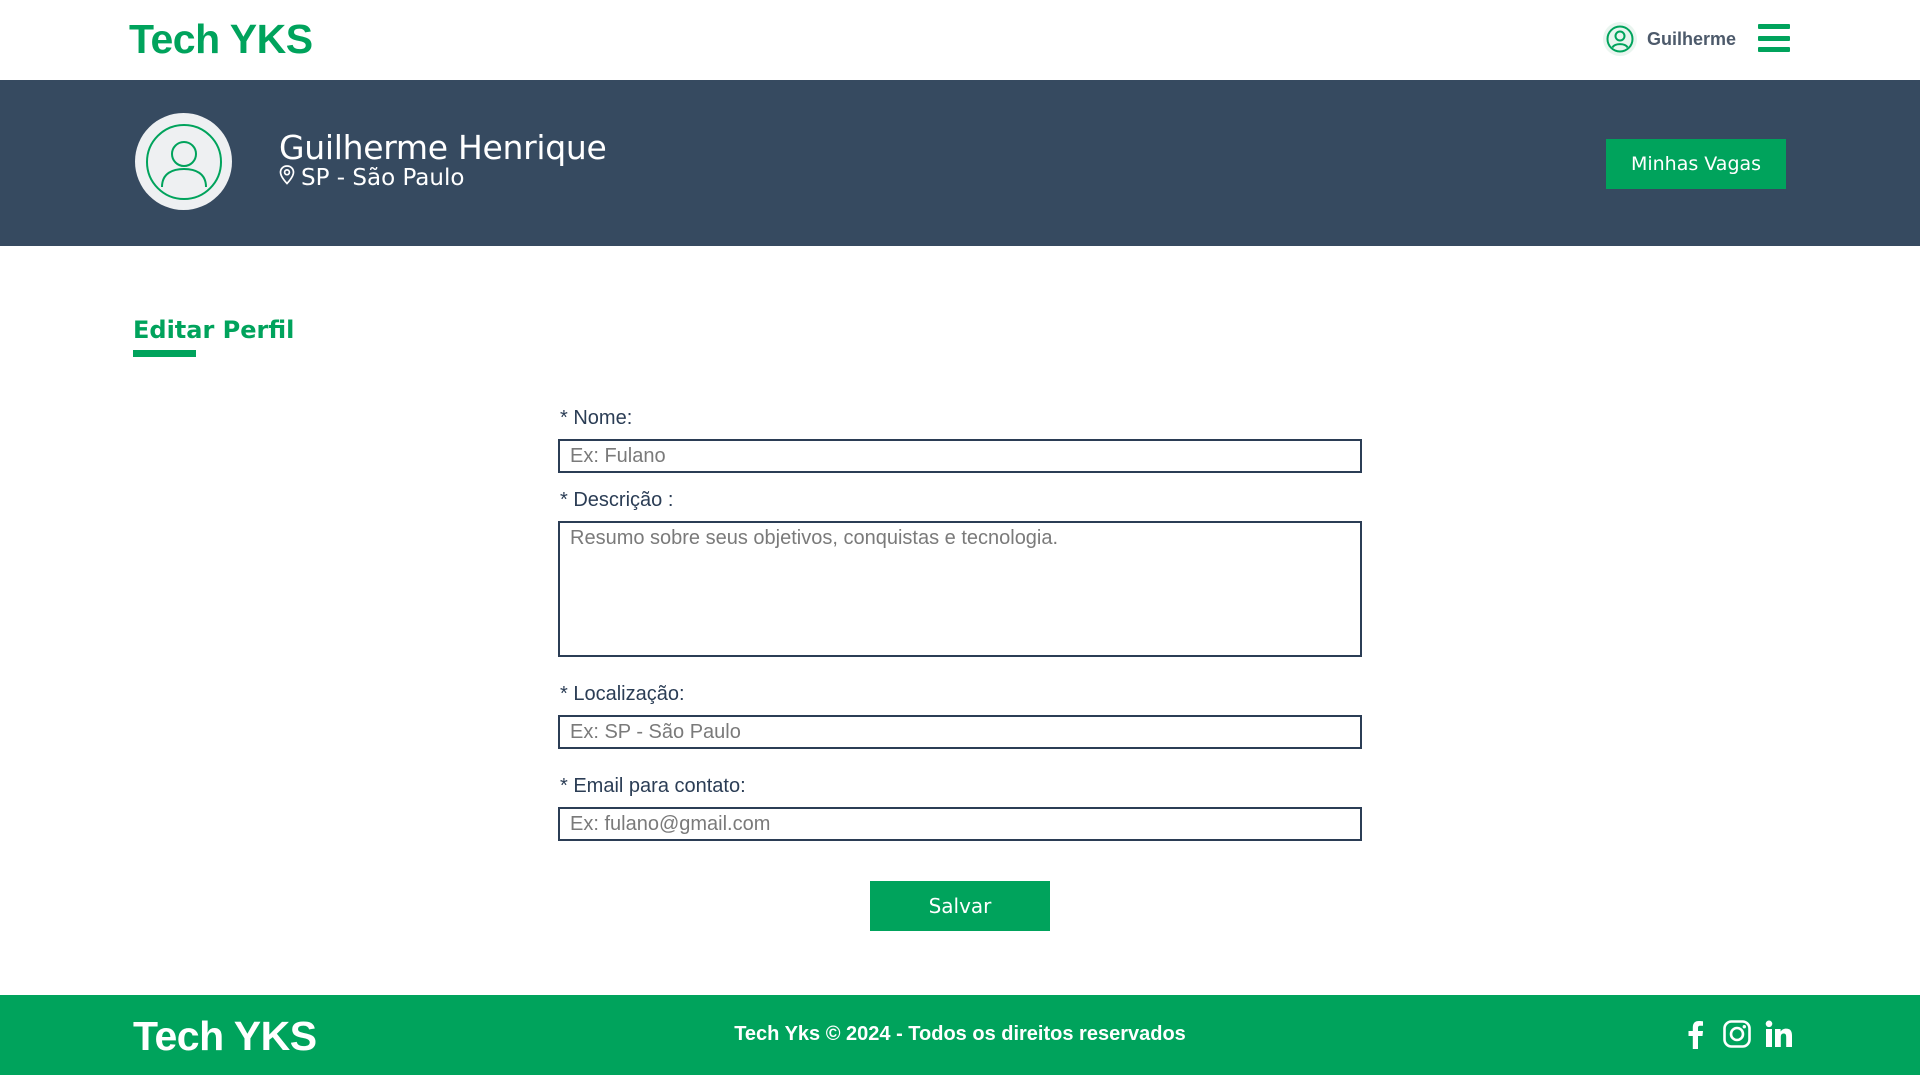 The height and width of the screenshot is (1075, 1920). Describe the element at coordinates (287, 178) in the screenshot. I see `map-pin-icon` at that location.